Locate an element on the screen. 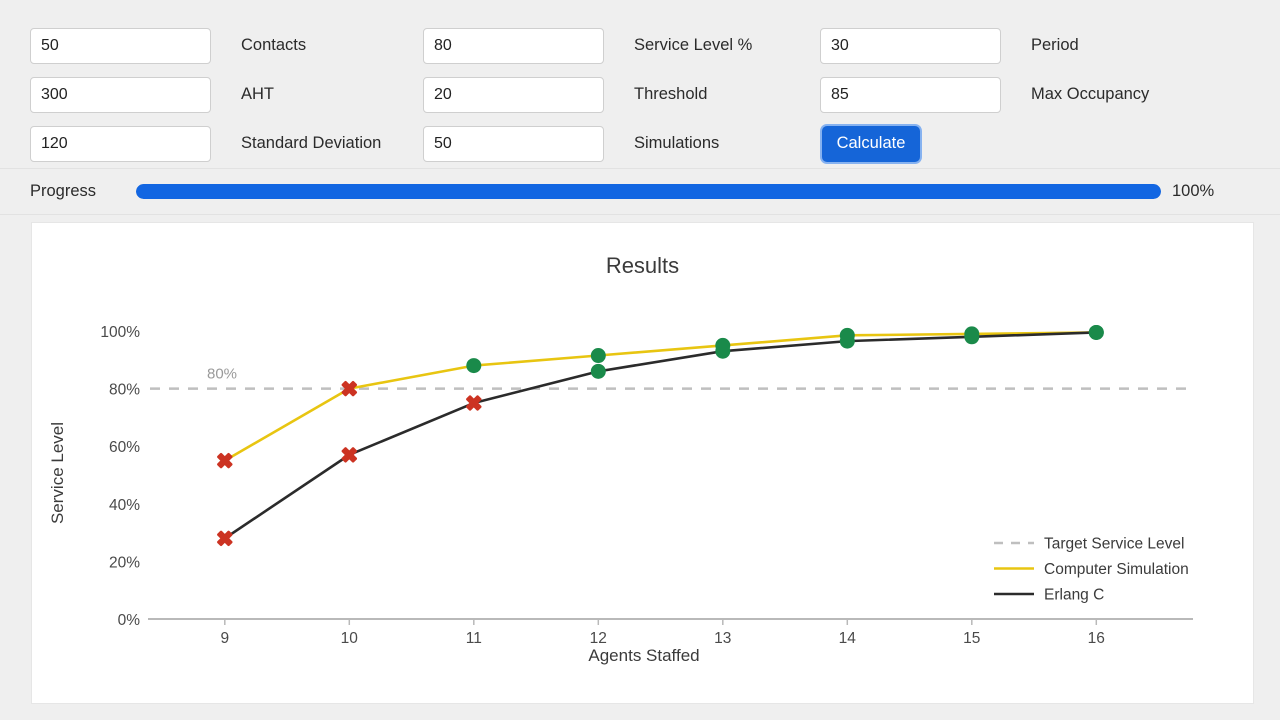 The image size is (1280, 720). target-annotation: 80% is located at coordinates (222, 374).